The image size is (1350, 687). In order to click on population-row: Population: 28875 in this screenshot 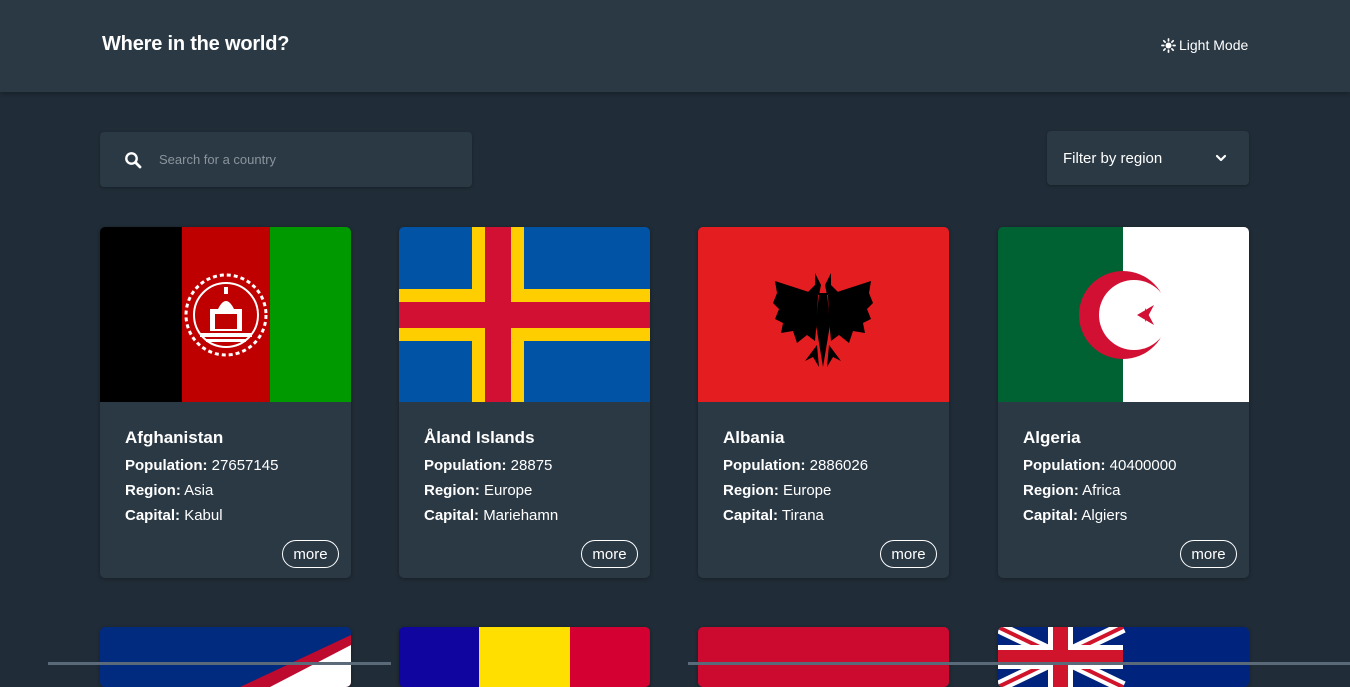, I will do `click(488, 465)`.